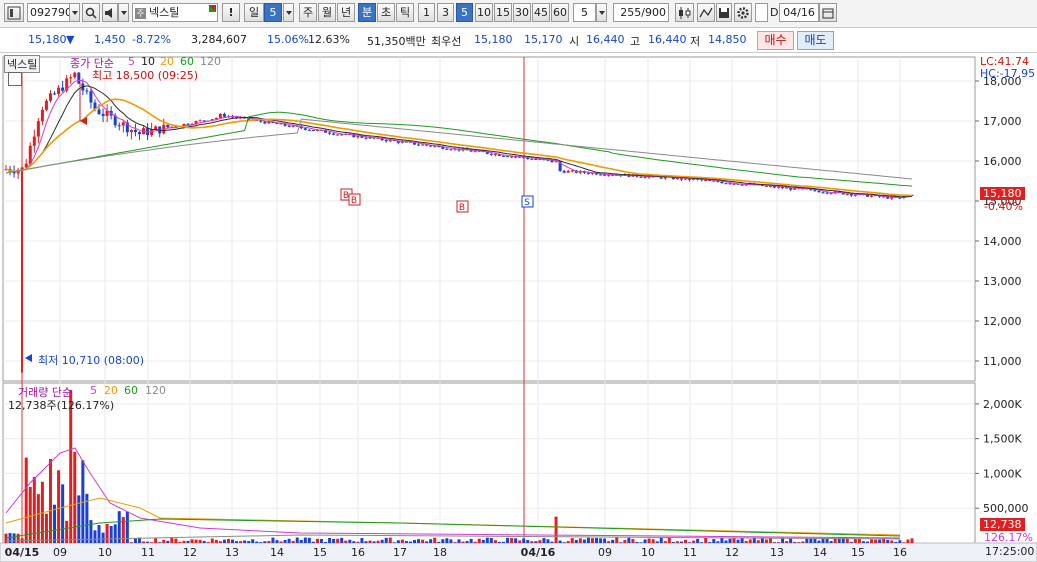 This screenshot has width=1037, height=562. Describe the element at coordinates (386, 12) in the screenshot. I see `tab-second: 초` at that location.